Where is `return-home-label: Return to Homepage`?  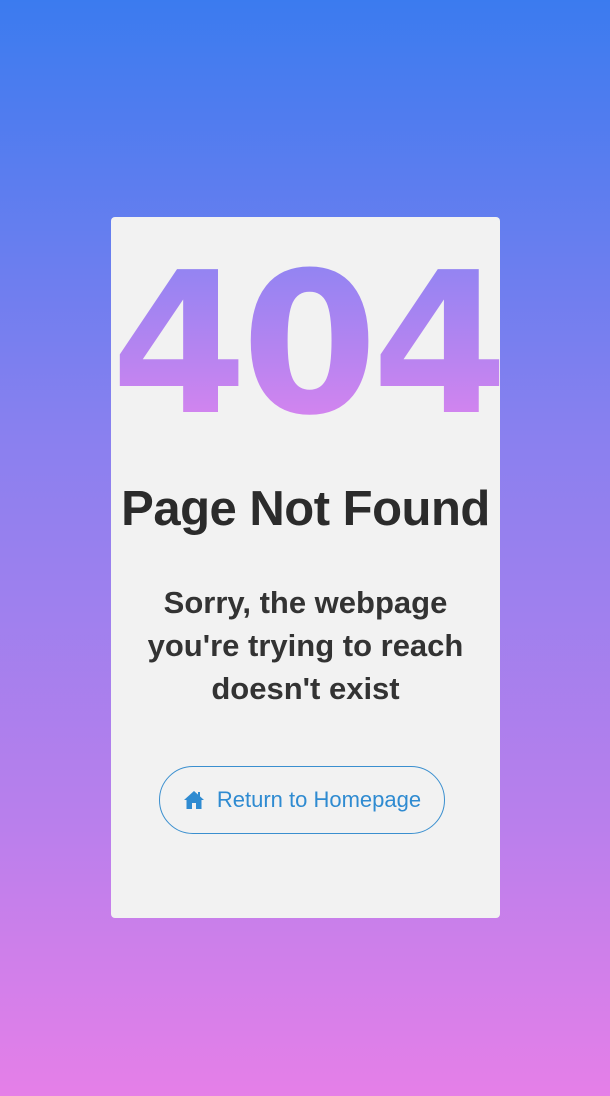 return-home-label: Return to Homepage is located at coordinates (319, 799).